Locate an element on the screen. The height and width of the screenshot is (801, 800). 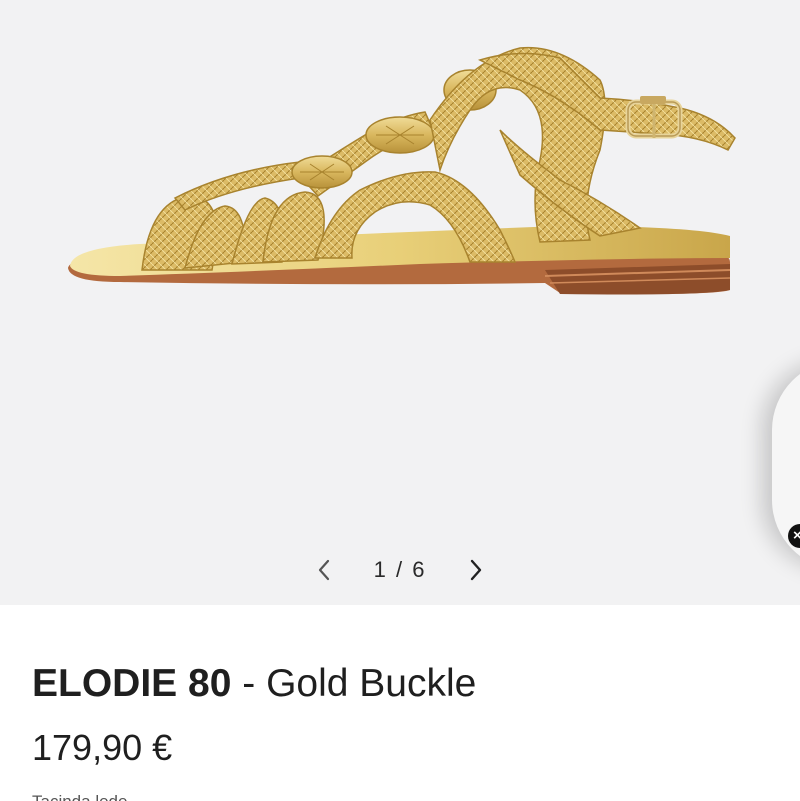
product-title: ELODIE 80 - Gold Buckle is located at coordinates (406, 684).